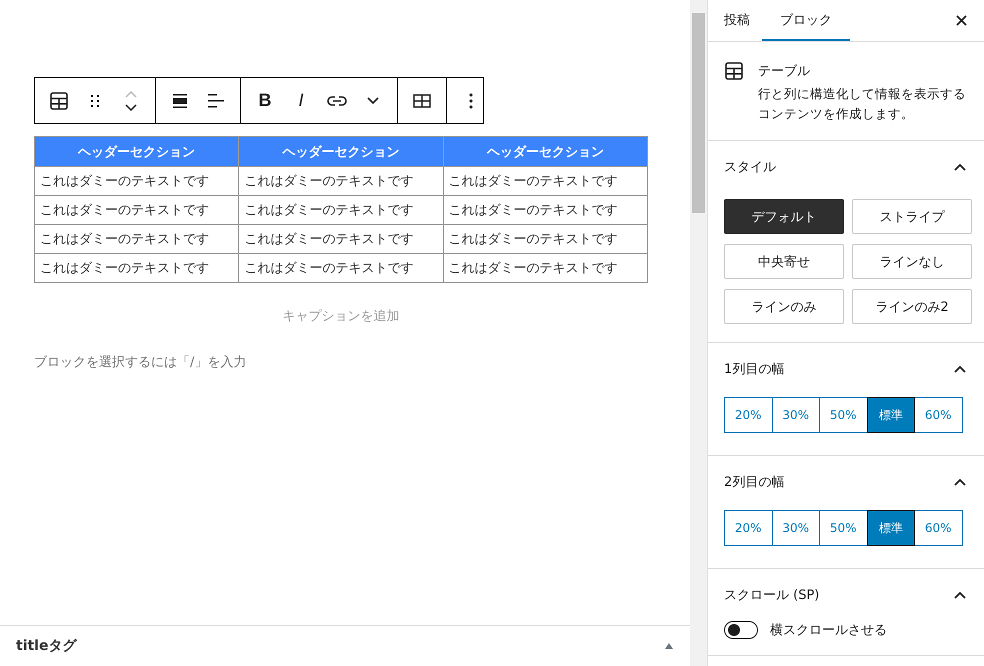  What do you see at coordinates (131, 107) in the screenshot?
I see `move-down-icon` at bounding box center [131, 107].